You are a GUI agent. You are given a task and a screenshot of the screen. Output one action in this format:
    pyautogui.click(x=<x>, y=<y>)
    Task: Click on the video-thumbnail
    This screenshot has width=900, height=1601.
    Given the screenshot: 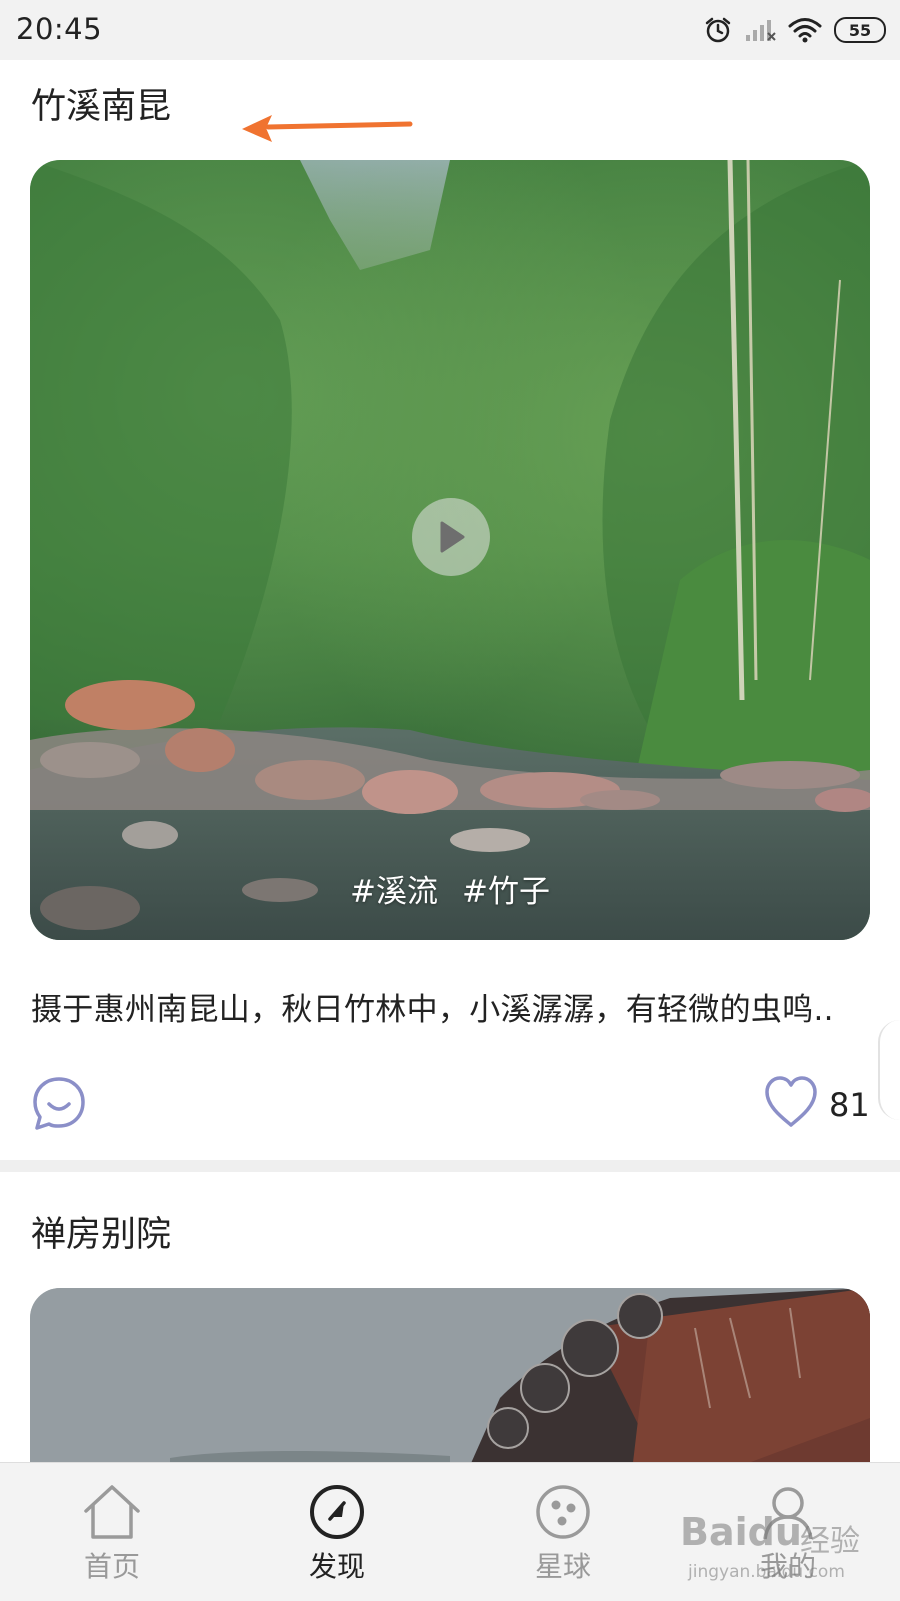 What is the action you would take?
    pyautogui.click(x=450, y=1388)
    